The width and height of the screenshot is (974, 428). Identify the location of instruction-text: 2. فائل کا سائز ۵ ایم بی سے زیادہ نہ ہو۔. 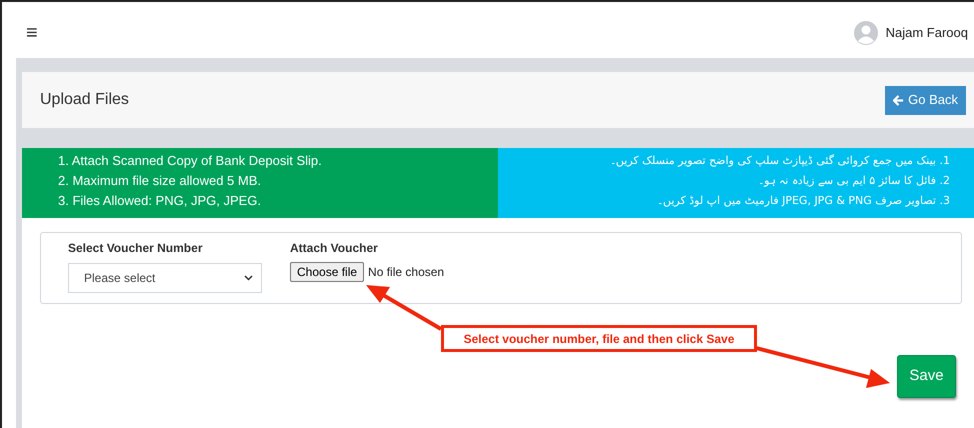
(854, 181).